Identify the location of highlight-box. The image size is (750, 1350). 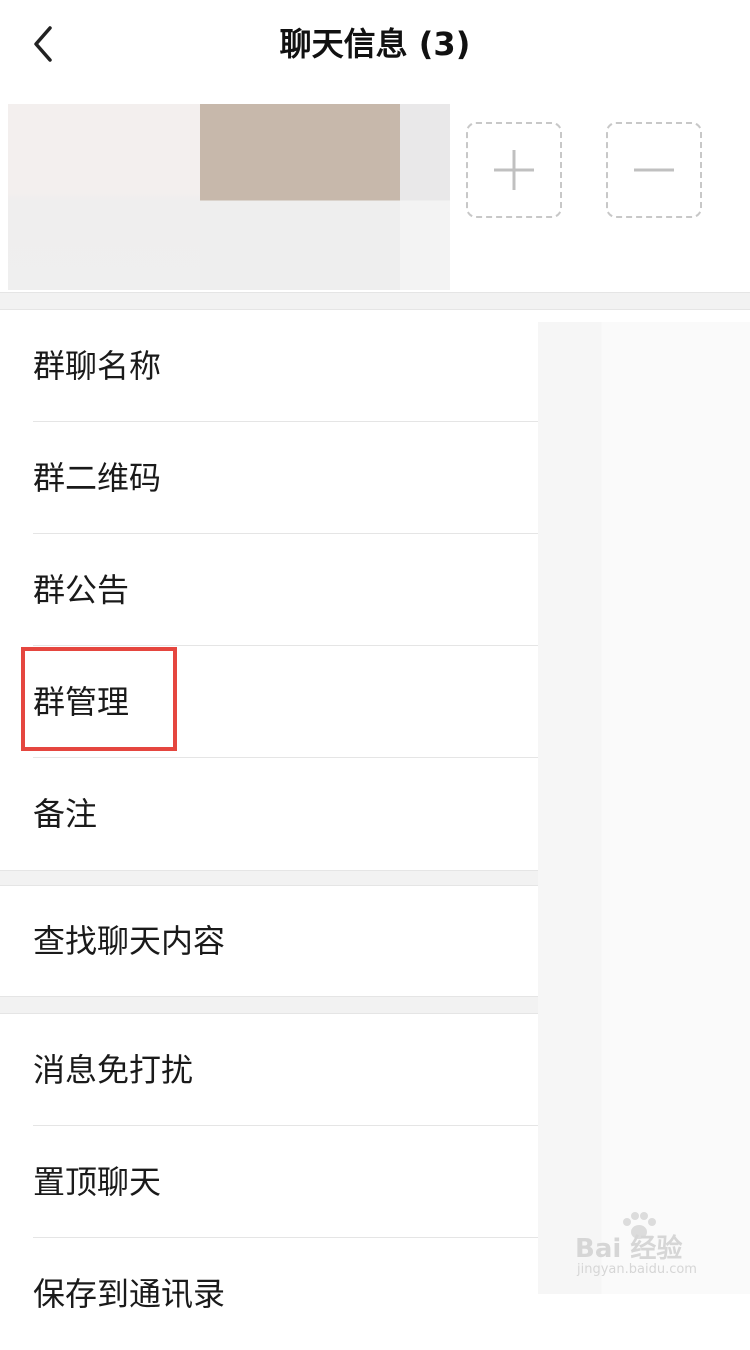
(99, 699).